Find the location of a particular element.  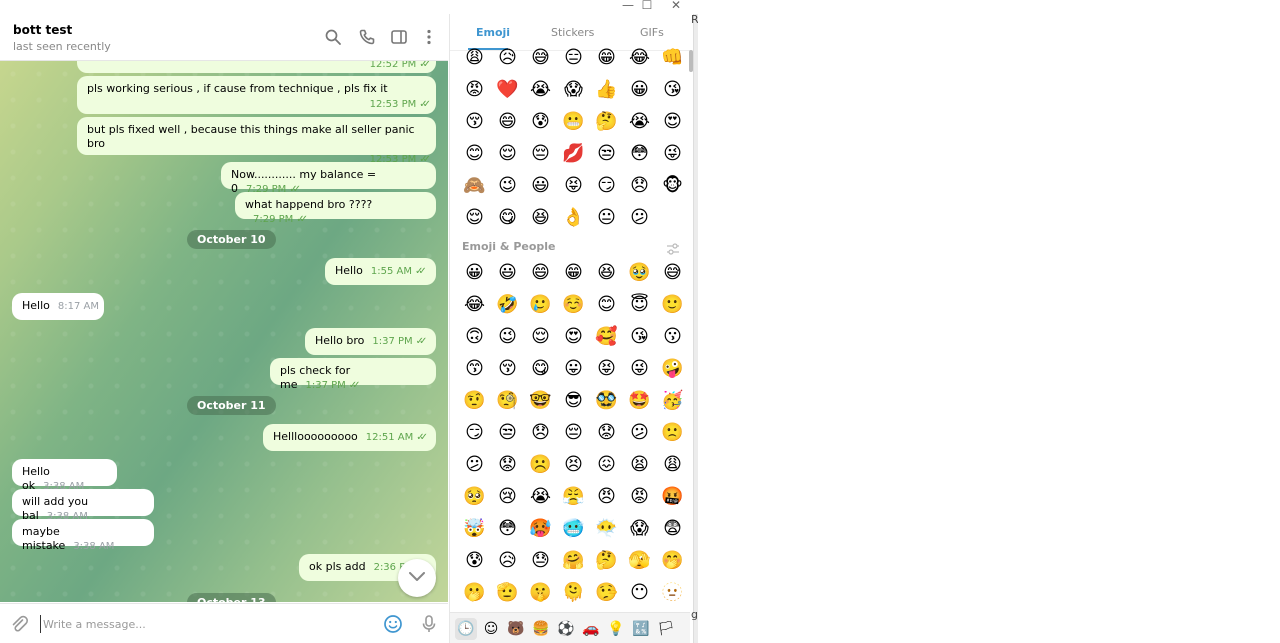

emoji-button: 😡 is located at coordinates (474, 92).